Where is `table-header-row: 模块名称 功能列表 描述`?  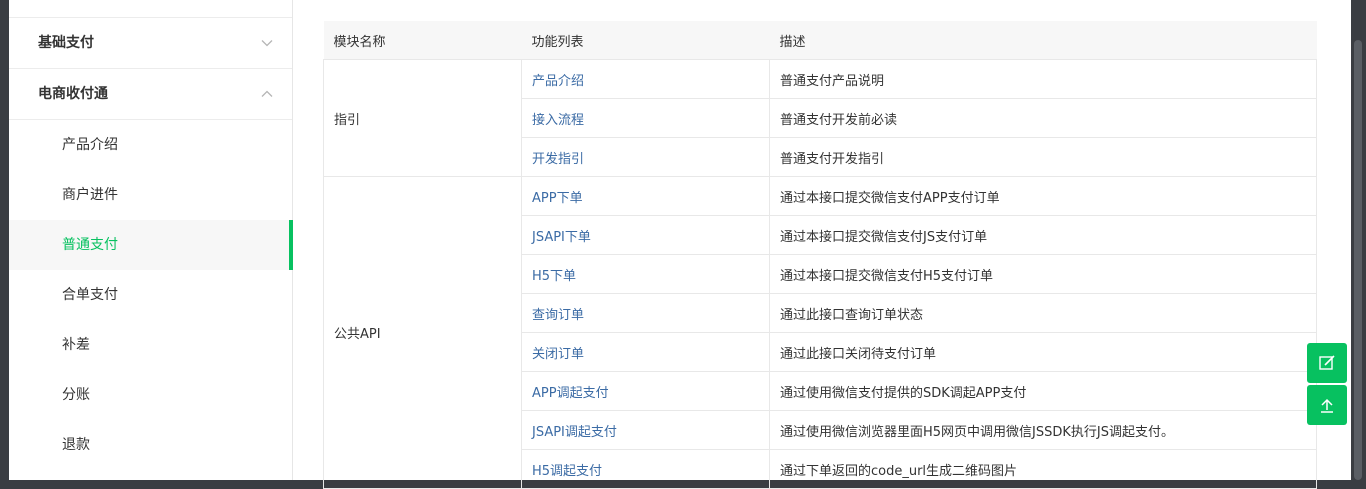
table-header-row: 模块名称 功能列表 描述 is located at coordinates (820, 40).